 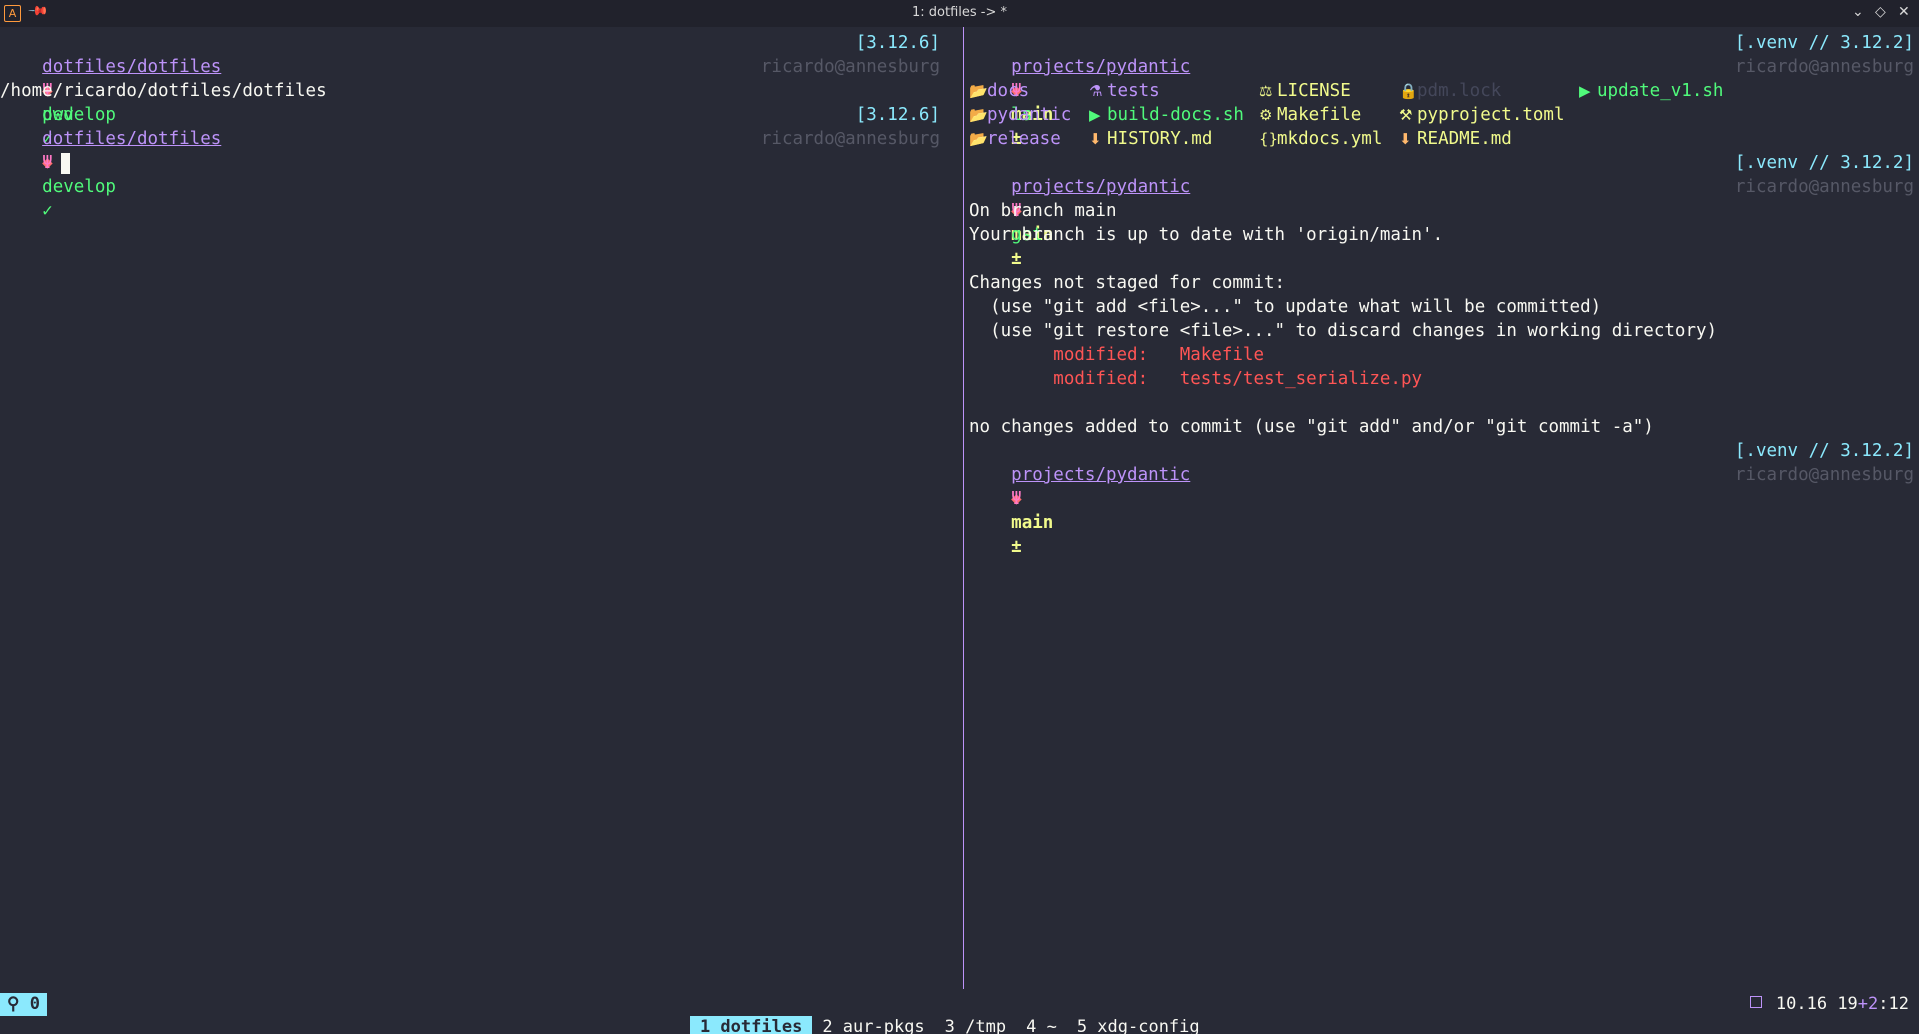 What do you see at coordinates (163, 91) in the screenshot?
I see `command-output: /home/ricardo/dotfiles/dotfiles` at bounding box center [163, 91].